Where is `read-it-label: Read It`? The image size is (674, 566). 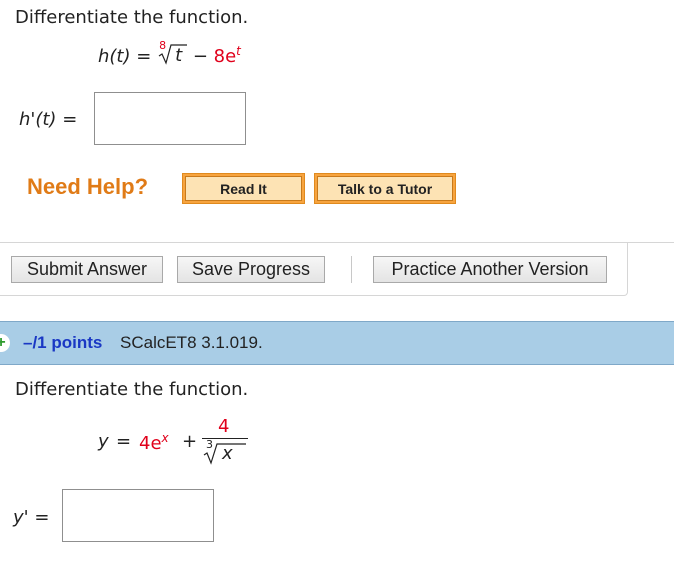
read-it-label: Read It is located at coordinates (243, 188).